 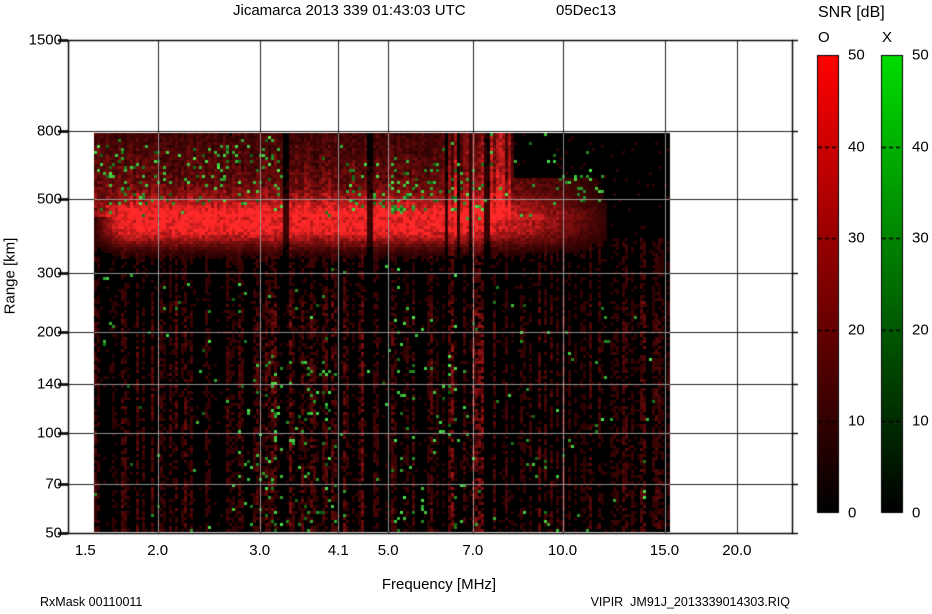 What do you see at coordinates (856, 330) in the screenshot?
I see `colorbar-o-tick-label: 20` at bounding box center [856, 330].